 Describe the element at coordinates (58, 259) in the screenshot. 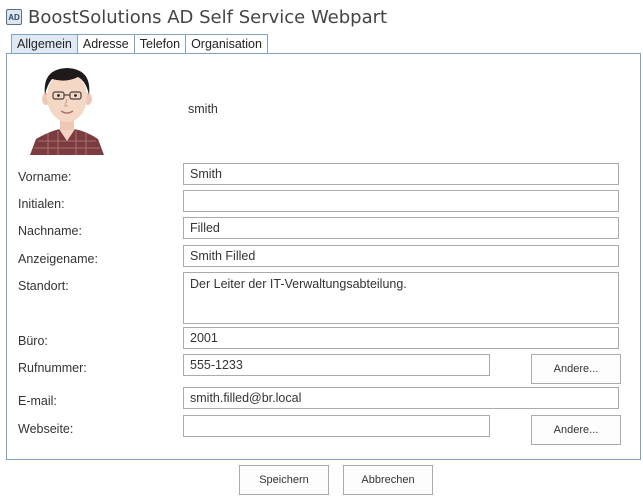

I see `anzeigename-label: Anzeigename:` at that location.